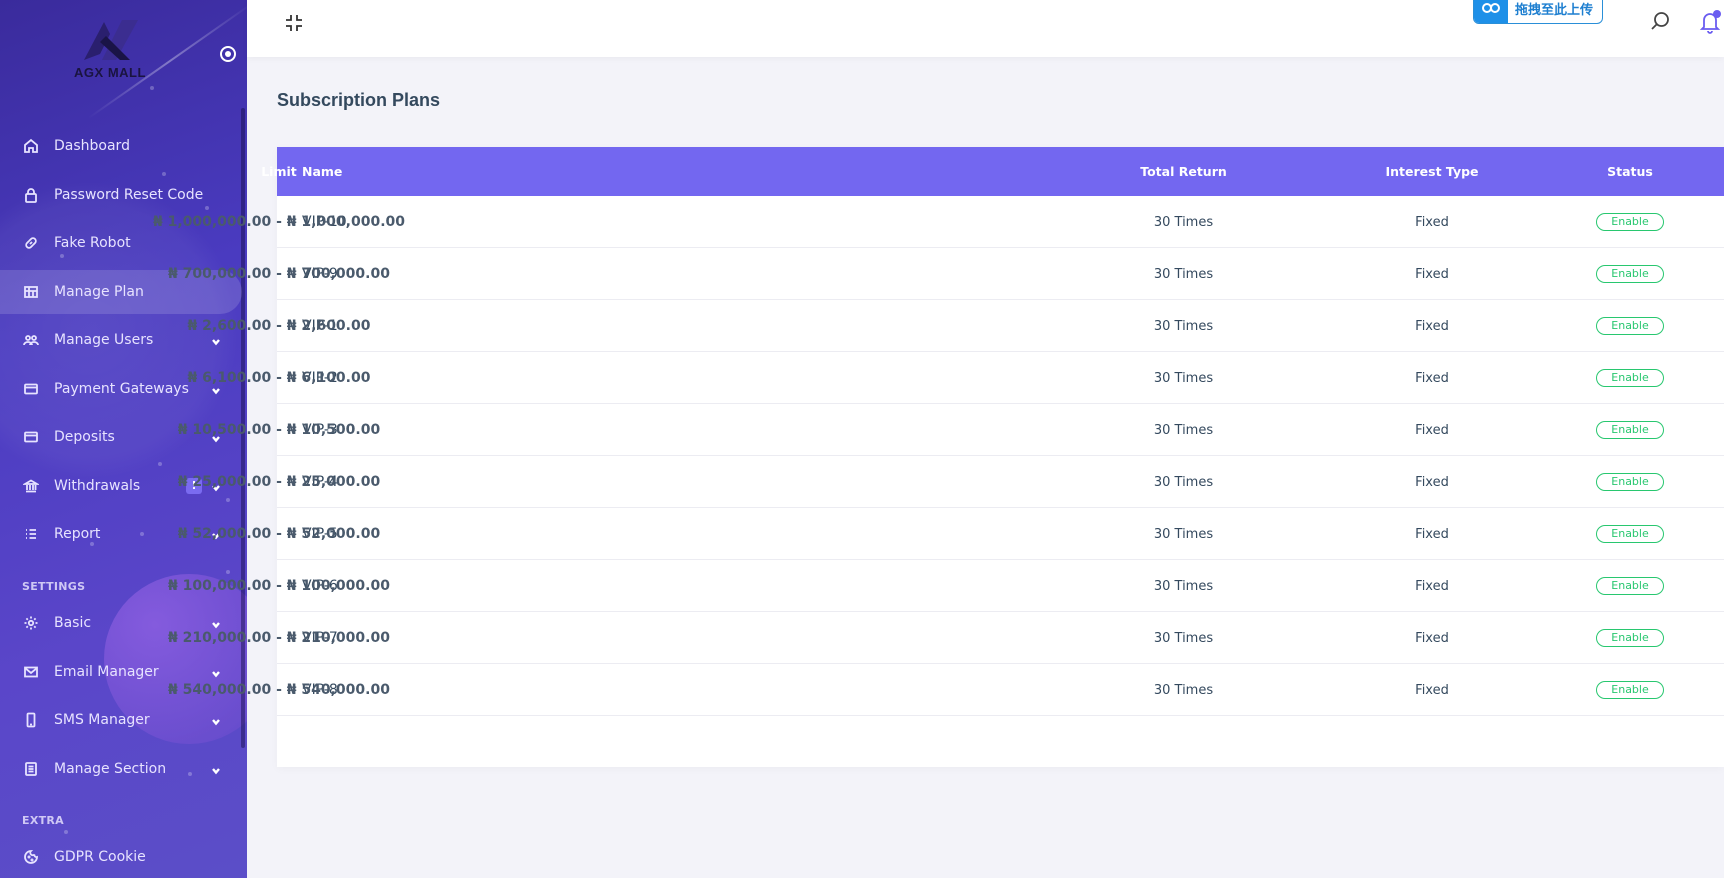  What do you see at coordinates (100, 857) in the screenshot?
I see `sidebar-item-label: GDPR Cookie` at bounding box center [100, 857].